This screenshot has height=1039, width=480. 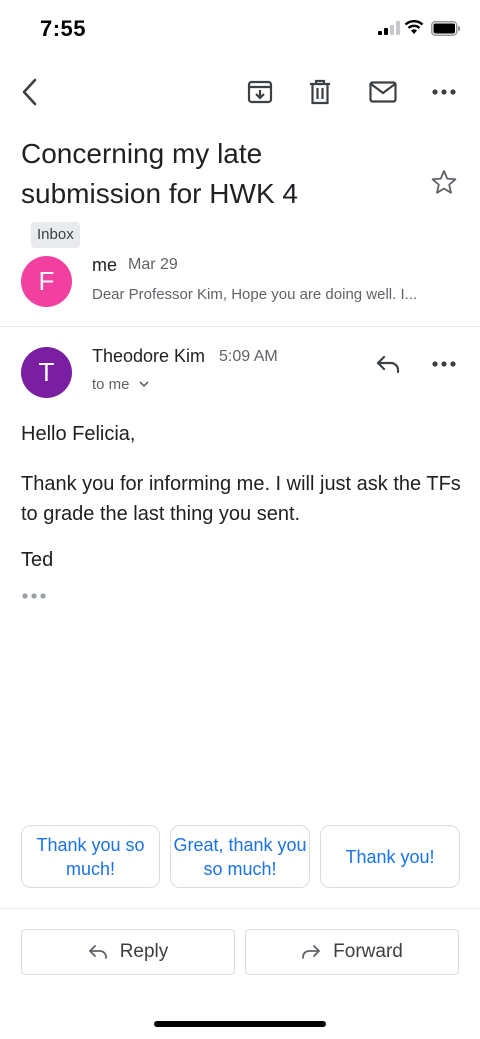 I want to click on message-greeting: Hello Felicia,, so click(x=78, y=434).